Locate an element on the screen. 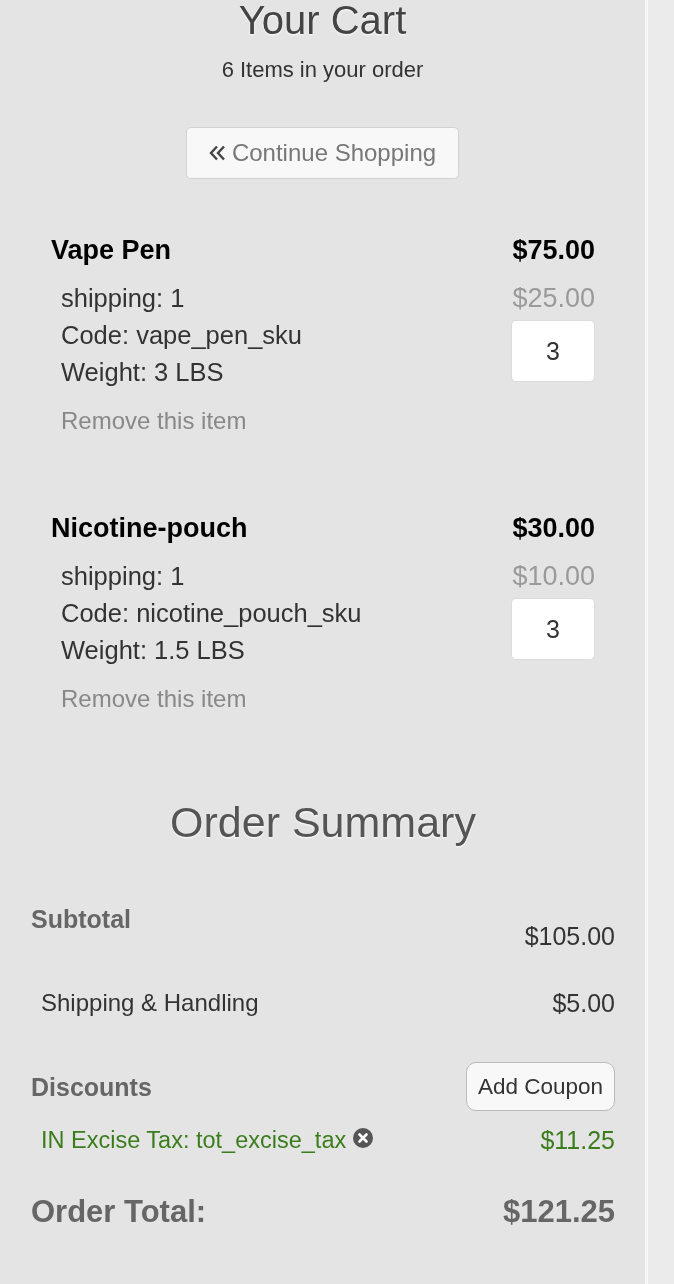  discount-value: $11.25 is located at coordinates (577, 1140).